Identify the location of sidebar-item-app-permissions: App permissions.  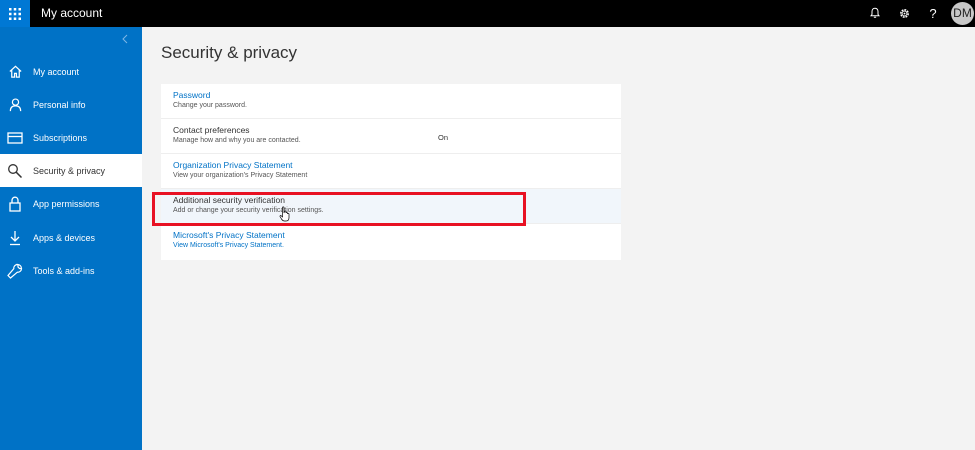
(71, 203).